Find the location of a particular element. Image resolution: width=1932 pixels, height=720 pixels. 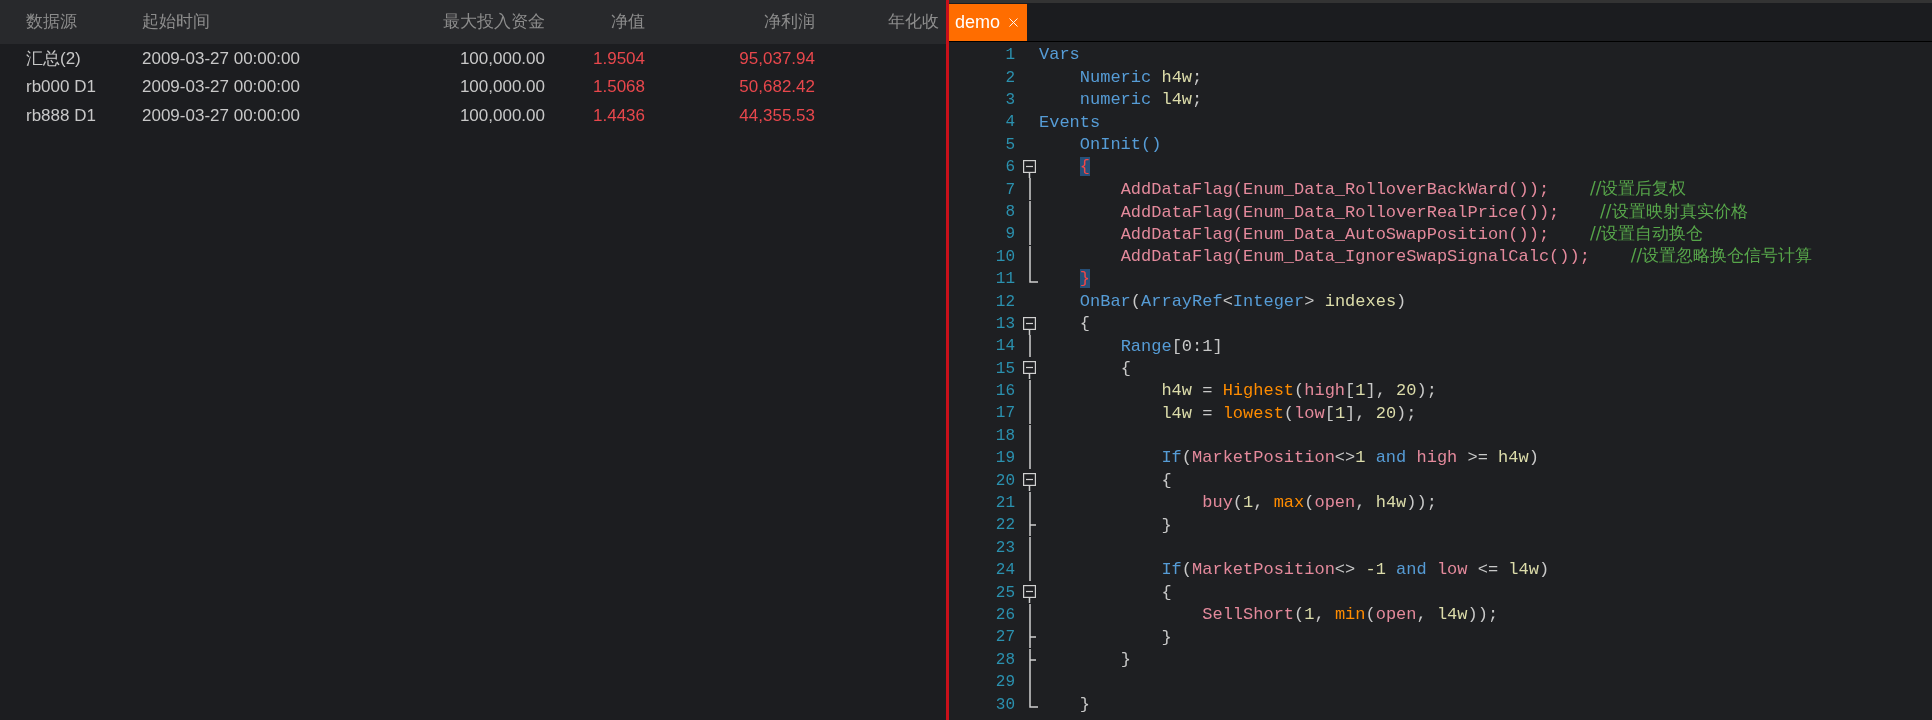

line-number: 25 is located at coordinates (1004, 593).